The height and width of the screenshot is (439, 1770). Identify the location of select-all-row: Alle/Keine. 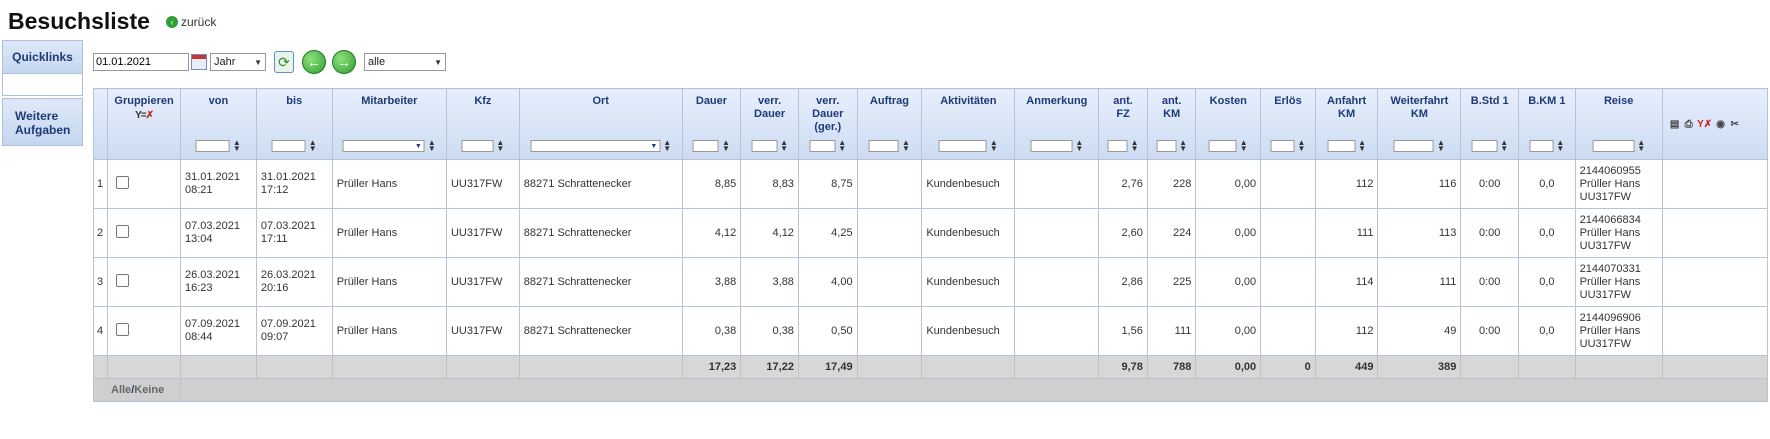
(931, 390).